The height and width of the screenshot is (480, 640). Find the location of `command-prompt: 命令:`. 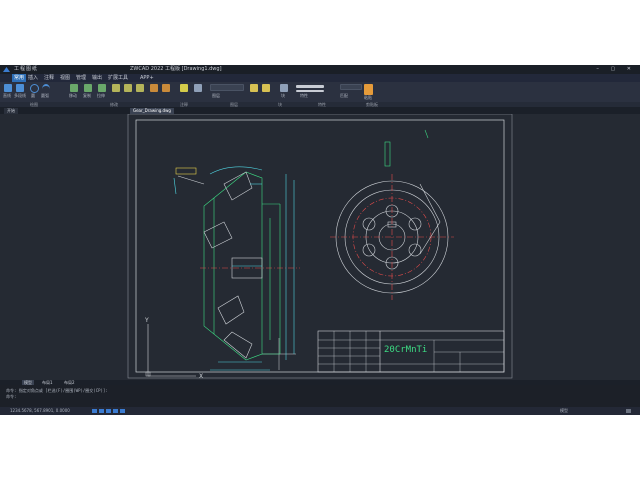

command-prompt: 命令: is located at coordinates (11, 397).